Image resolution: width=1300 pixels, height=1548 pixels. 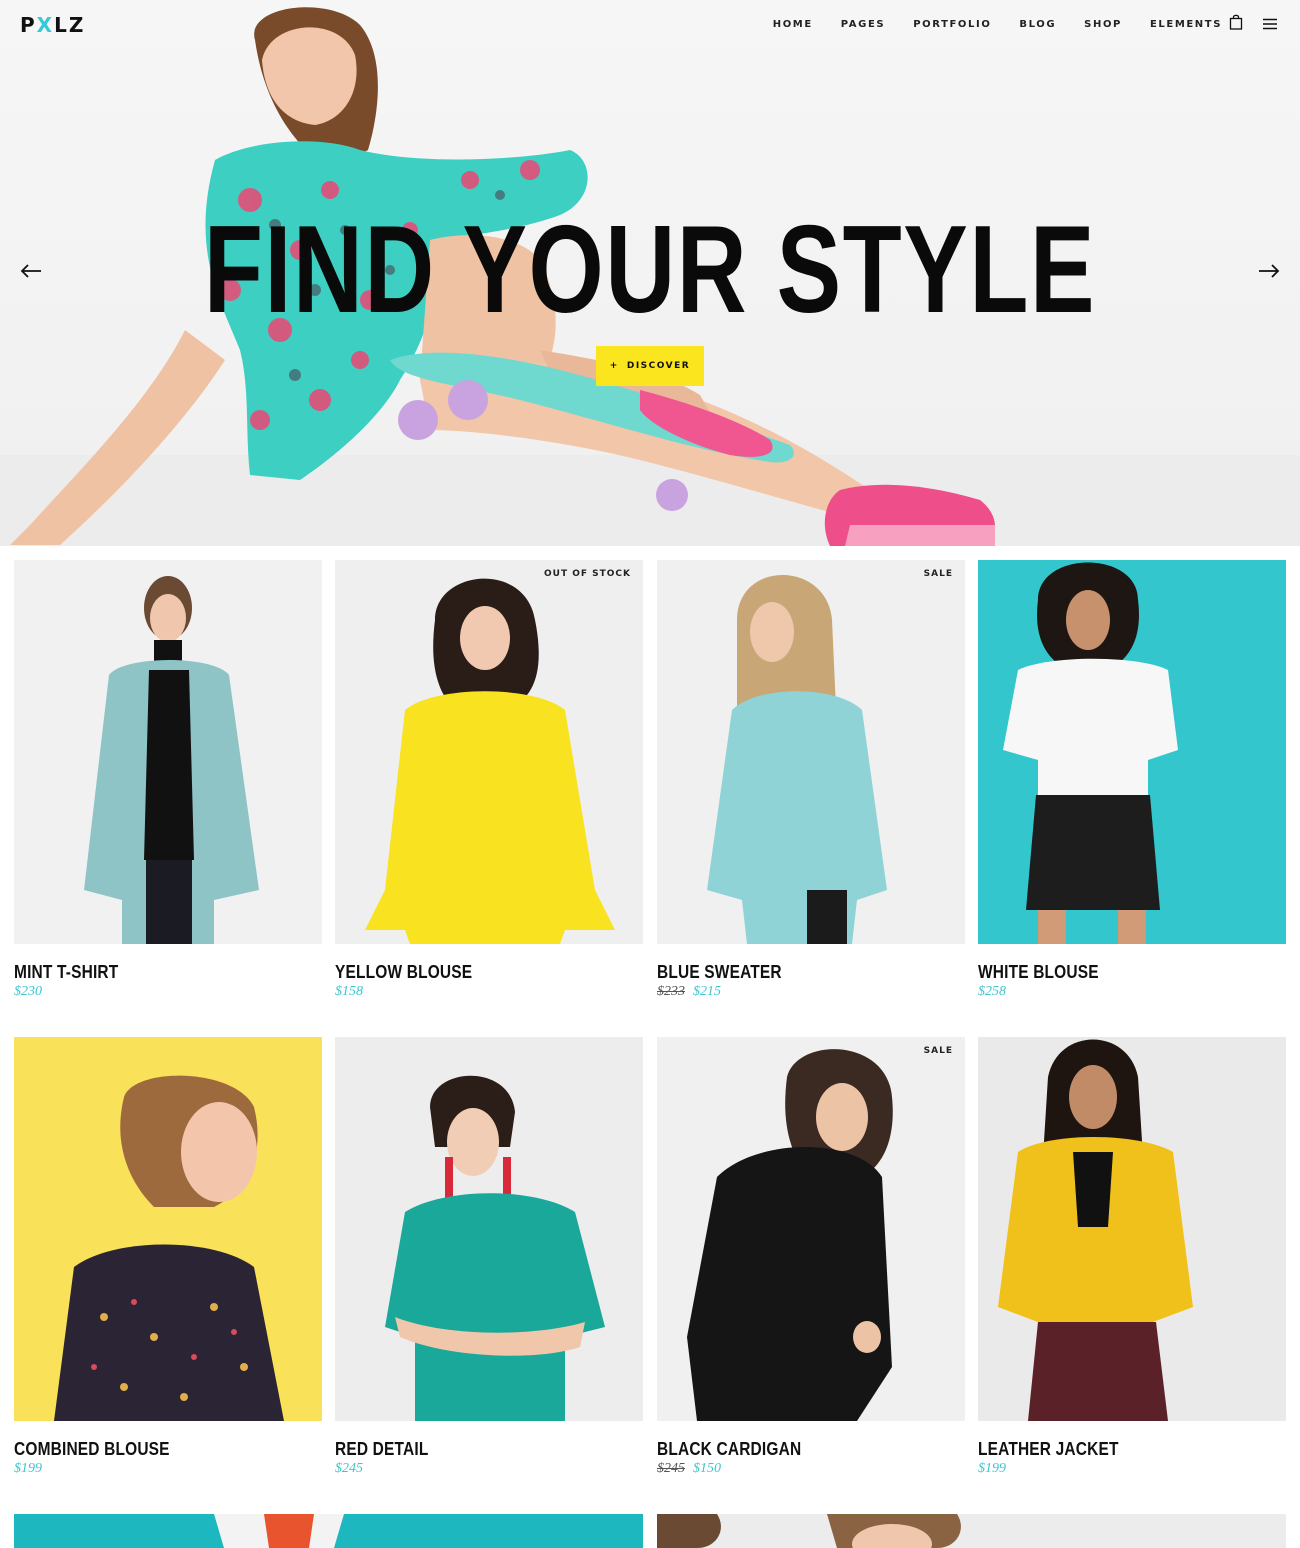 What do you see at coordinates (66, 972) in the screenshot?
I see `product-name: MINT T-SHIRT` at bounding box center [66, 972].